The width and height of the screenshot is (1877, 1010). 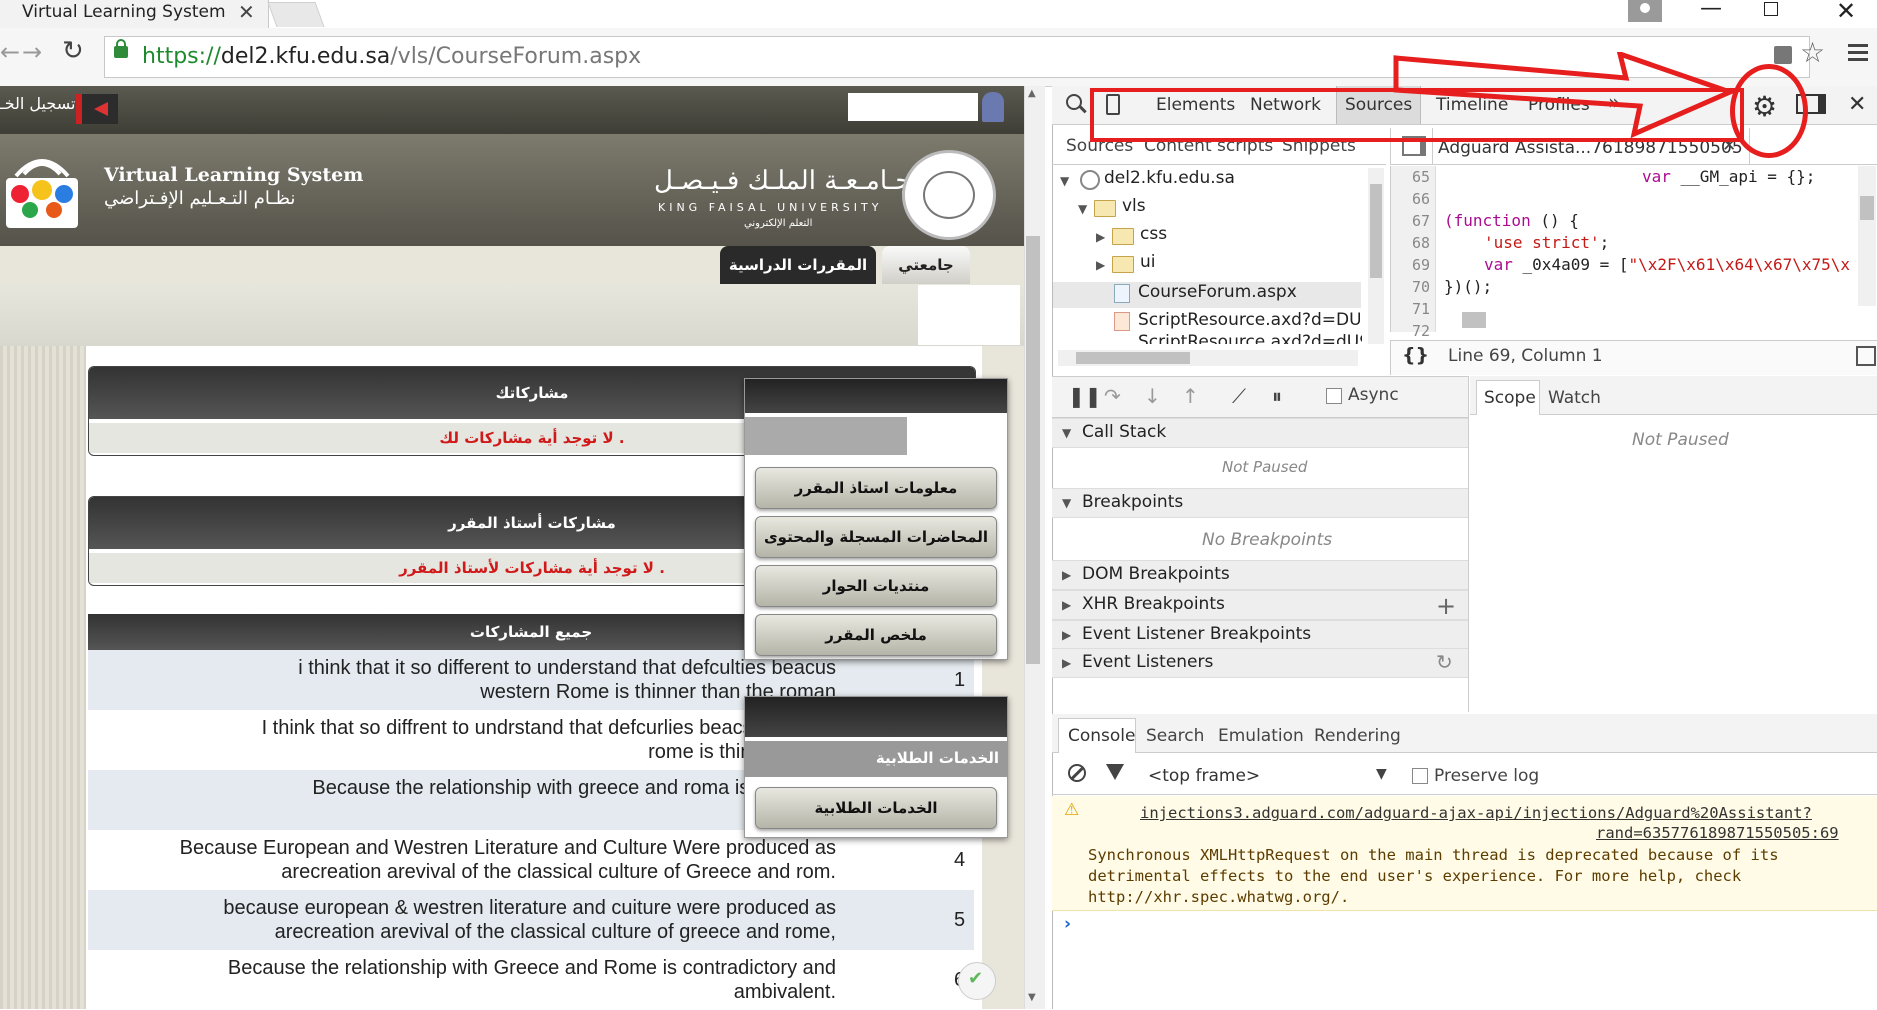 What do you see at coordinates (1812, 52) in the screenshot?
I see `bookmark-star-icon: ☆` at bounding box center [1812, 52].